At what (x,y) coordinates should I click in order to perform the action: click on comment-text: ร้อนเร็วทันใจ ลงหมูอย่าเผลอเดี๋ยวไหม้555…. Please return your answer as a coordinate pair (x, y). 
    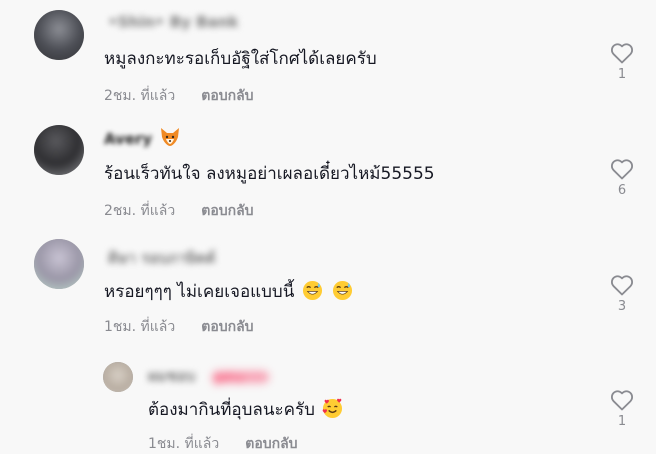
    Looking at the image, I should click on (269, 174).